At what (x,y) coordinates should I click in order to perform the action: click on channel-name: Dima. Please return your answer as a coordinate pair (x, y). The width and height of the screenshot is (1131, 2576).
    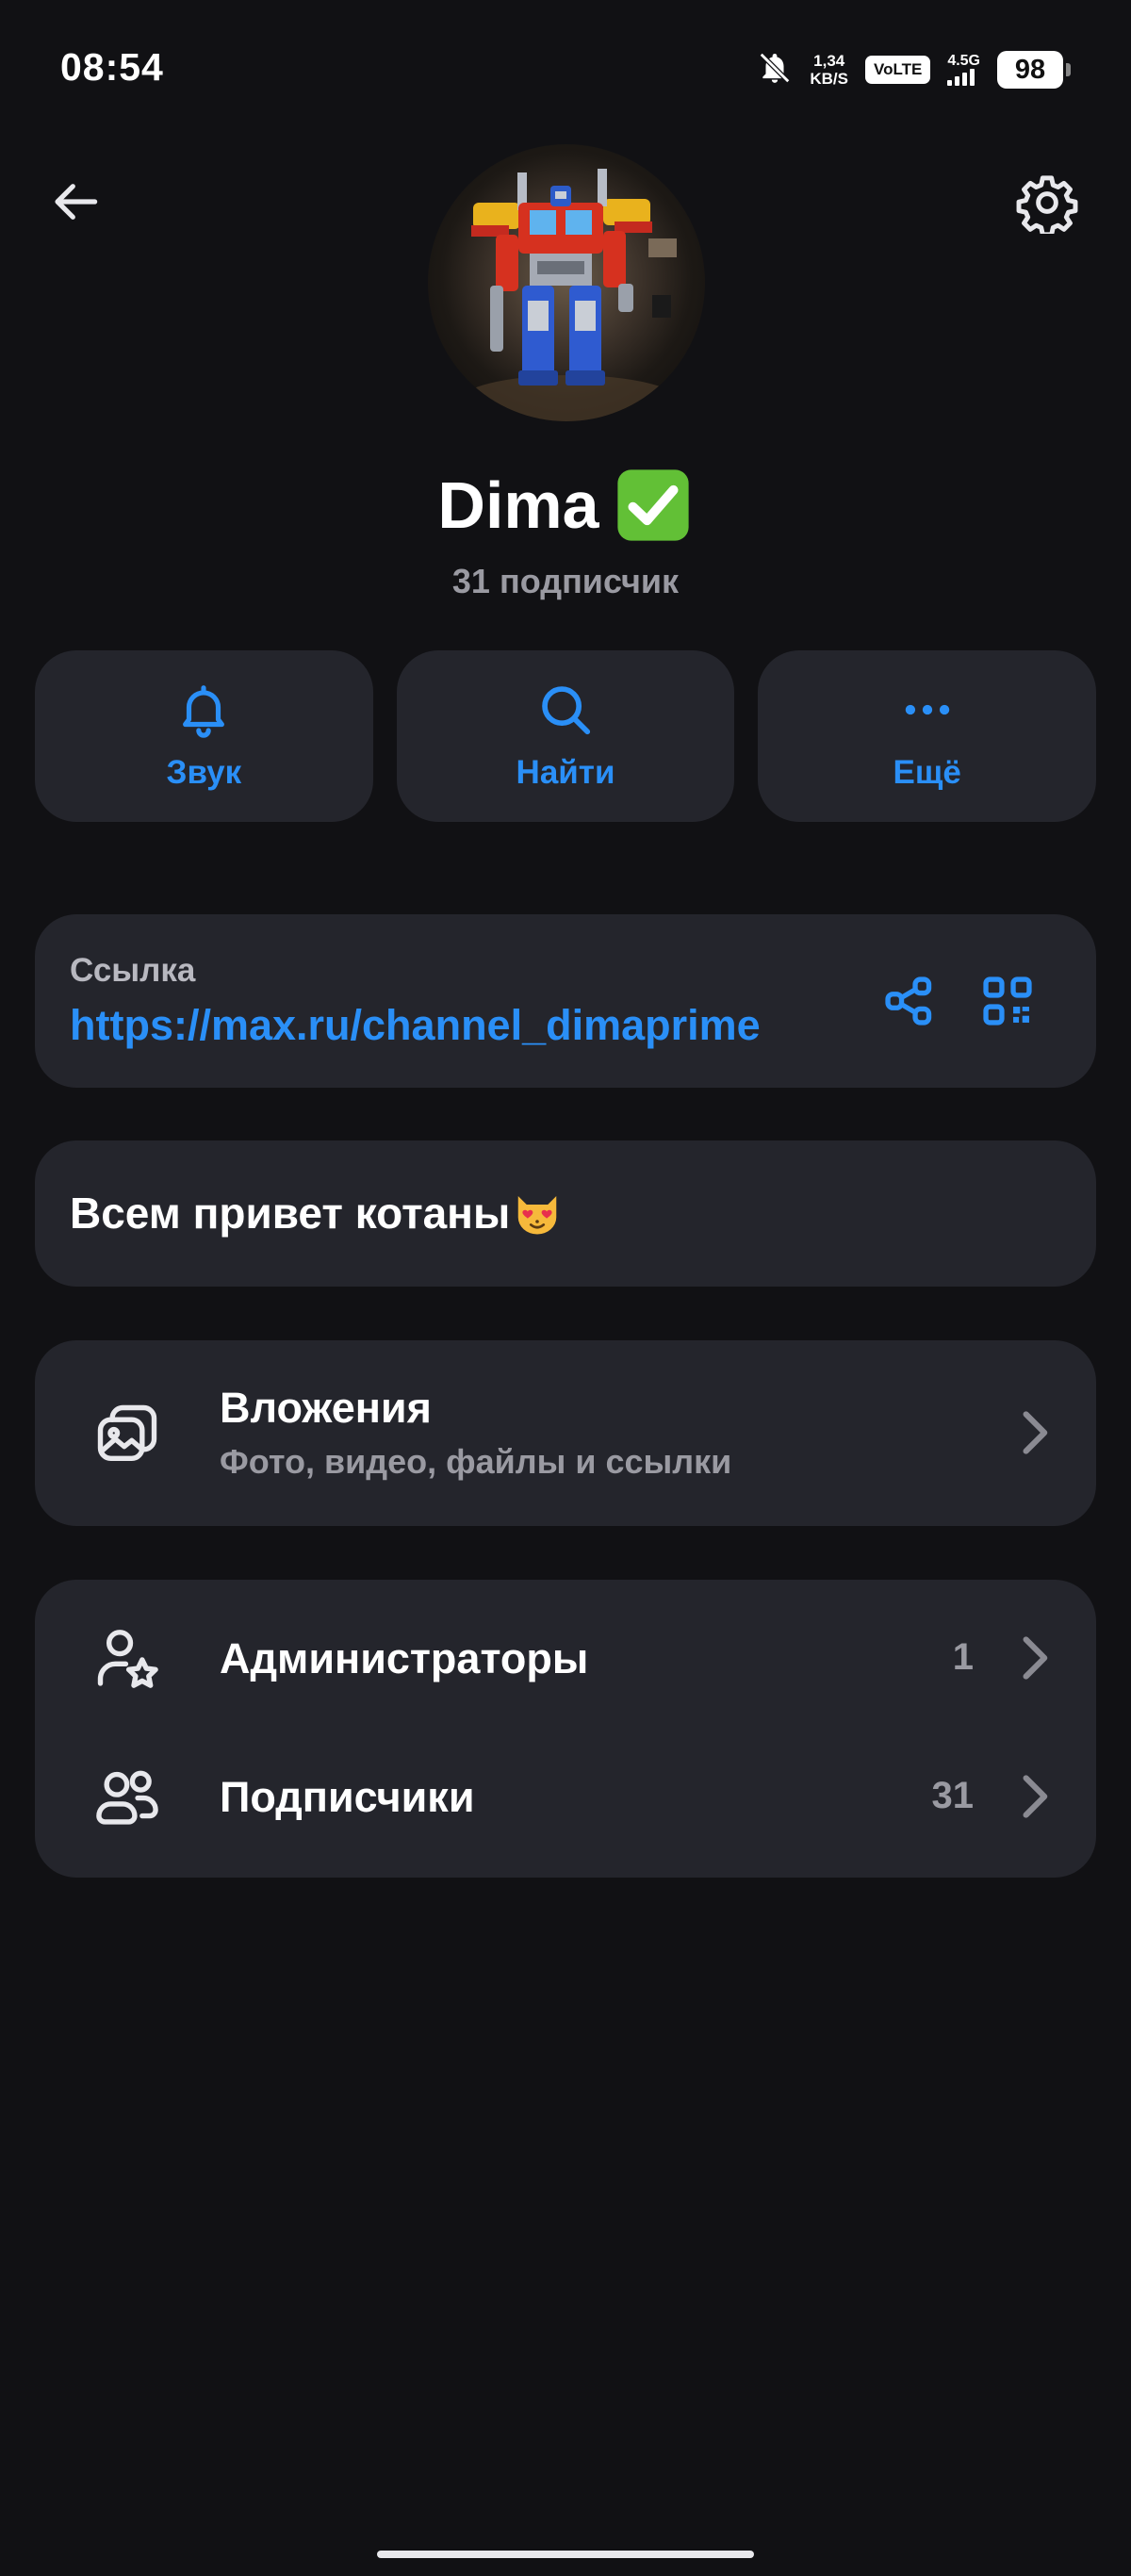
    Looking at the image, I should click on (518, 505).